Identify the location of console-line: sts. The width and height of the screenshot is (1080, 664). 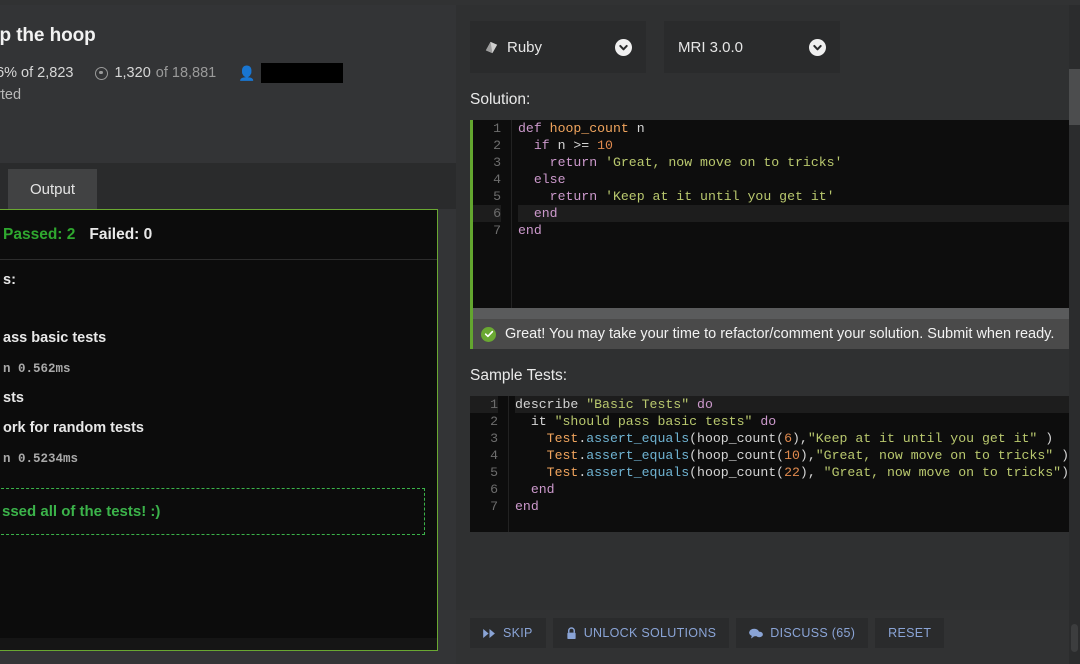
(13, 398).